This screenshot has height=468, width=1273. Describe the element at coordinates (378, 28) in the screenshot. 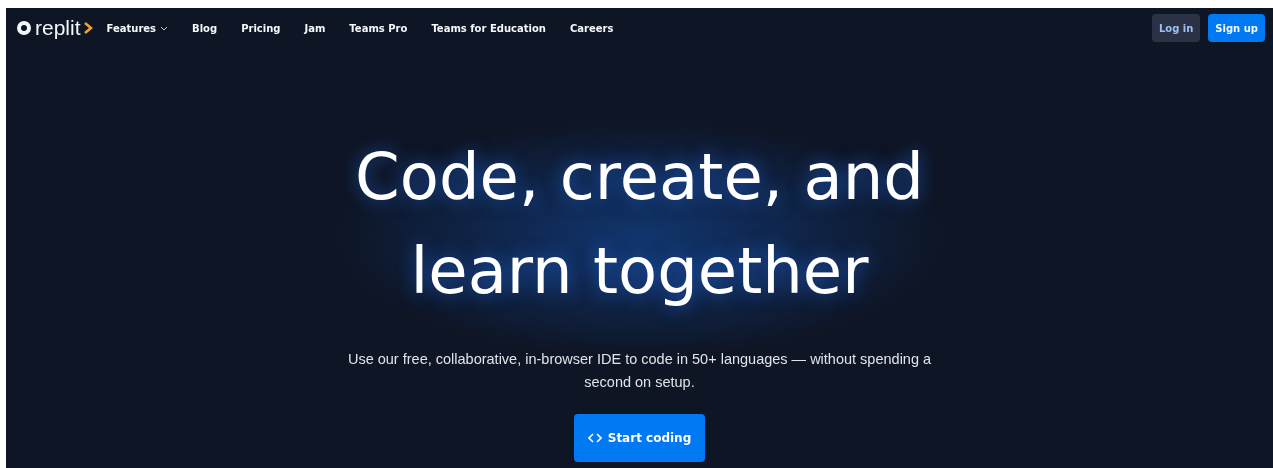

I see `nav-link: Teams Pro` at that location.